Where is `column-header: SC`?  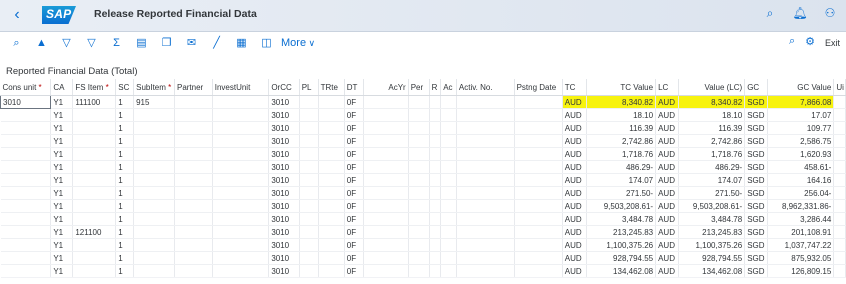 column-header: SC is located at coordinates (125, 87).